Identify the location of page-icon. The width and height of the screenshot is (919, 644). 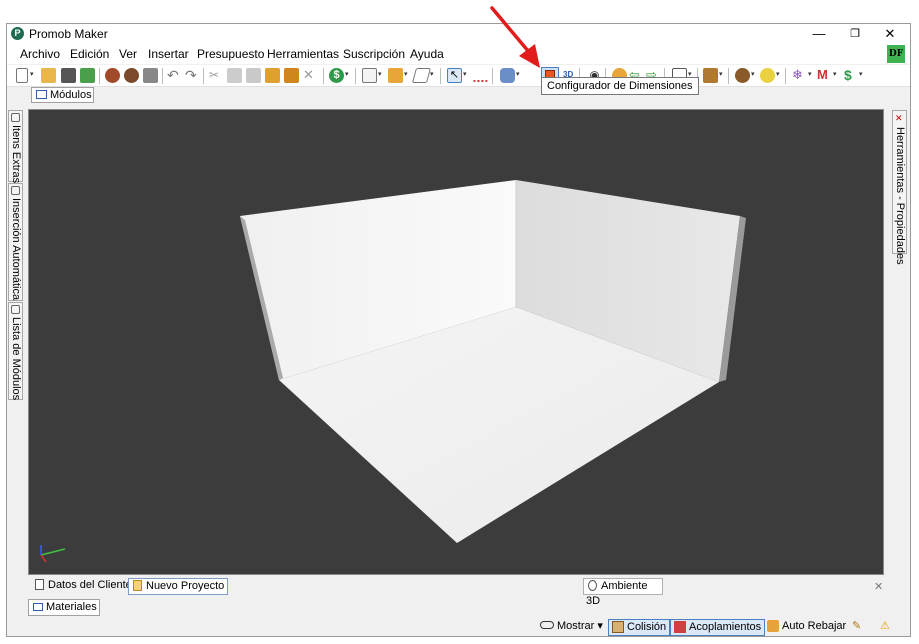
(39, 584).